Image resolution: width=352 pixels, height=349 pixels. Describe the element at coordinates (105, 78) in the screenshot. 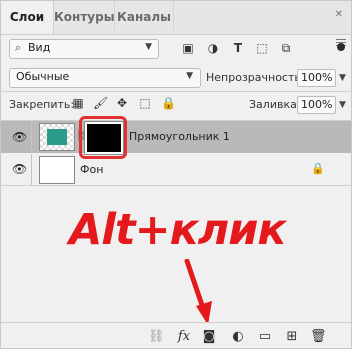

I see `blend-mode-select: Обычные ▼` at that location.